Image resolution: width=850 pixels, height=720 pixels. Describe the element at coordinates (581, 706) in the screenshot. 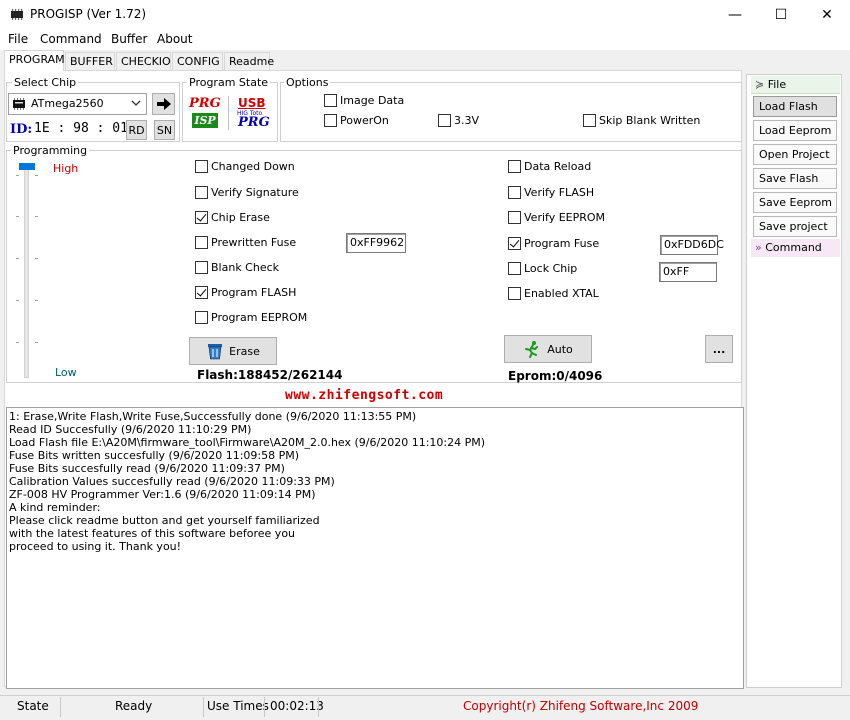

I see `copyright-text: Copyright(r) Zhifeng Software,Inc 2009` at that location.